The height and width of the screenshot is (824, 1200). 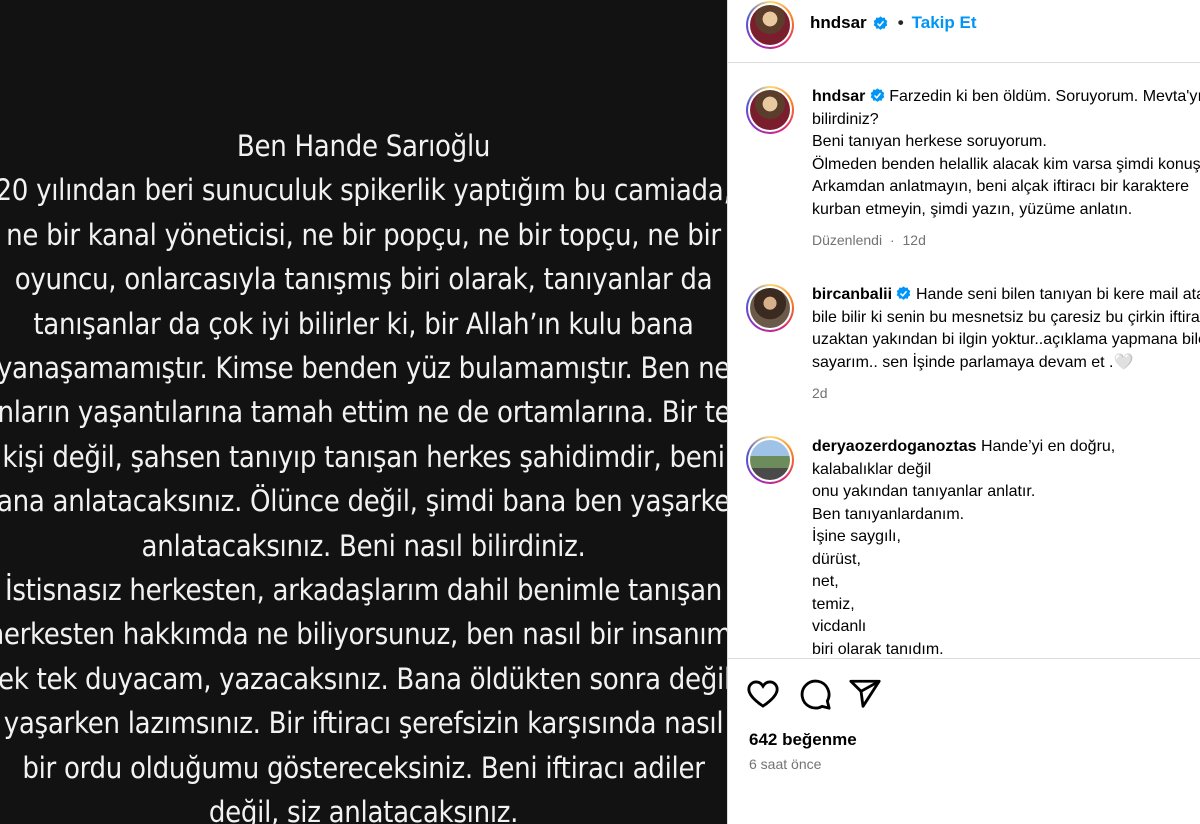 I want to click on post-header: hndsar • Takip Et, so click(x=964, y=31).